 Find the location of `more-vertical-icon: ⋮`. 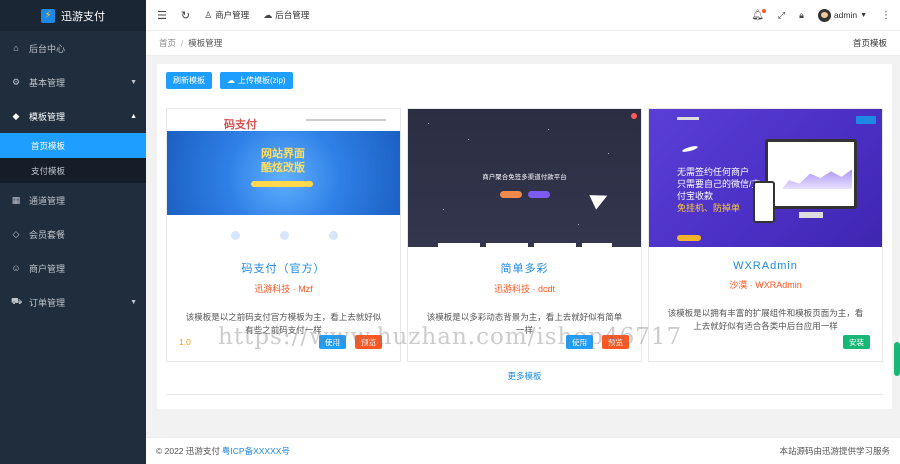

more-vertical-icon: ⋮ is located at coordinates (886, 15).